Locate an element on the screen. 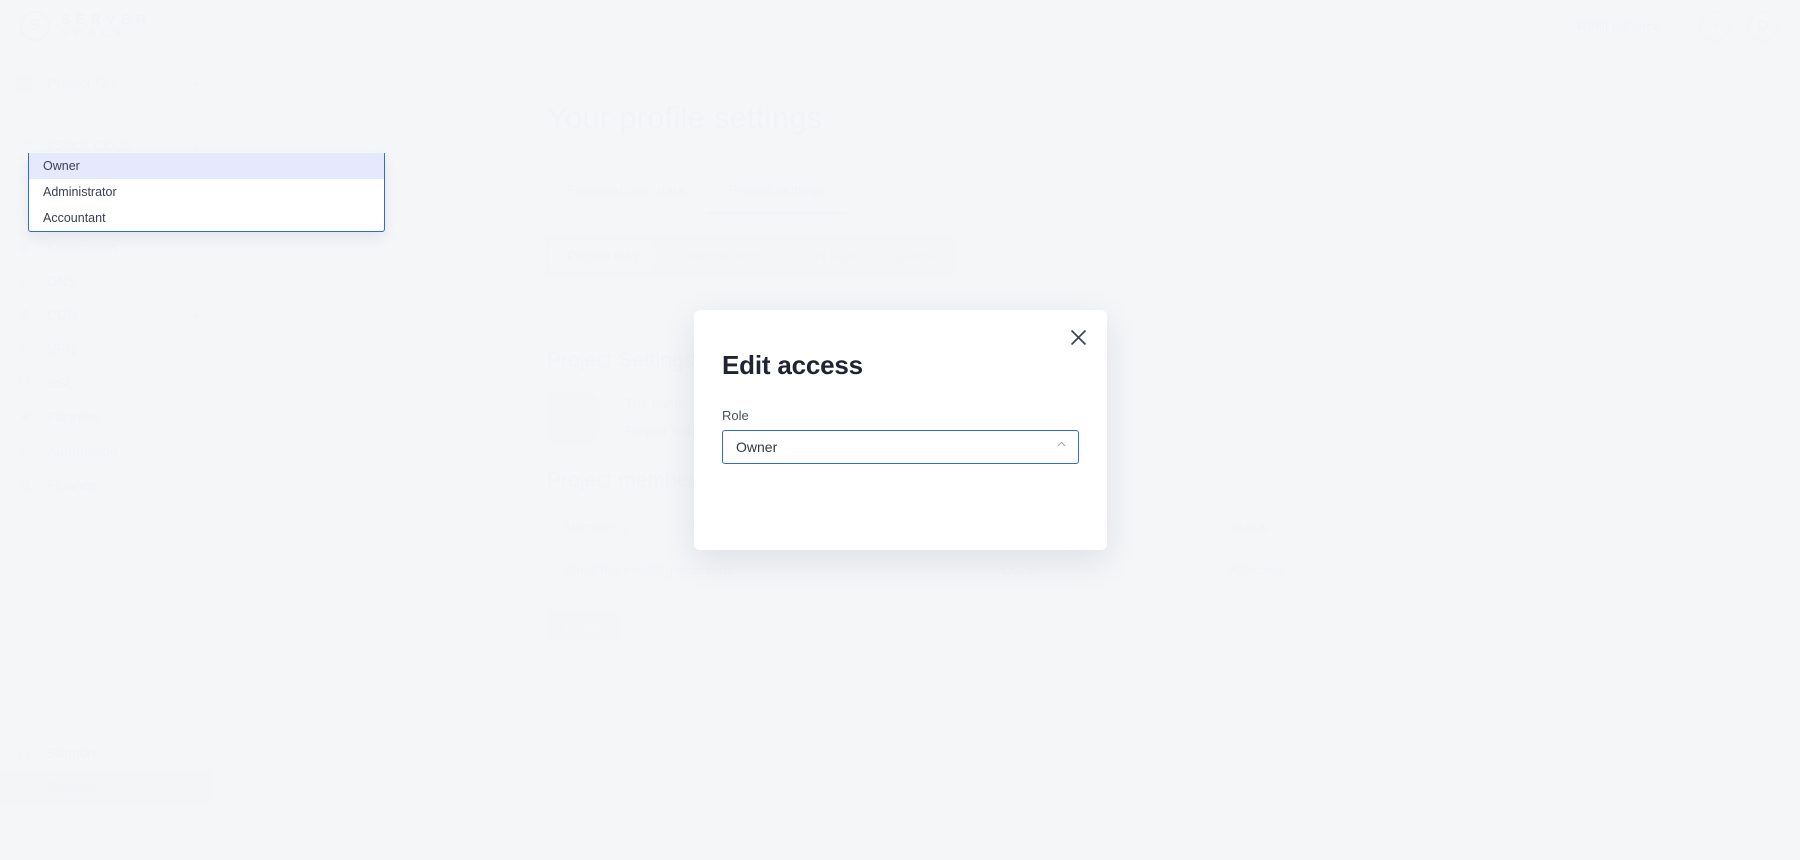 The image size is (1800, 860). role-option-accountant: Accountant is located at coordinates (206, 218).